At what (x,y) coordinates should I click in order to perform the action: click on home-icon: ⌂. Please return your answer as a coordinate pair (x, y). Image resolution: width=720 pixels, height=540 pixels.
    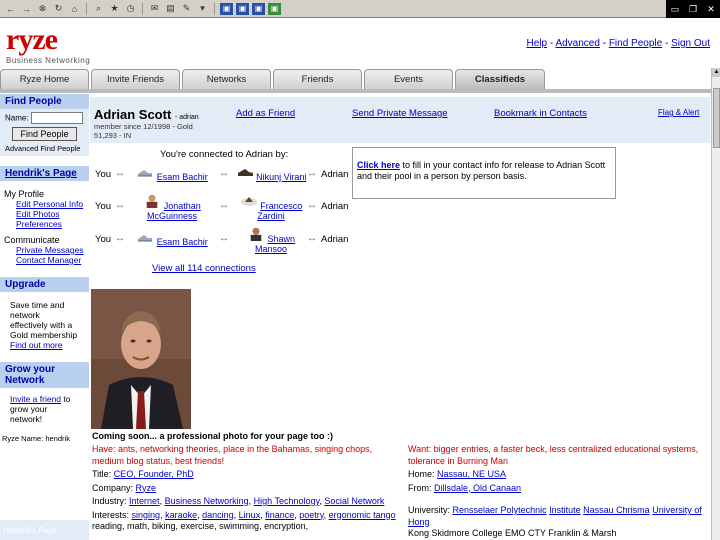
    Looking at the image, I should click on (74, 9).